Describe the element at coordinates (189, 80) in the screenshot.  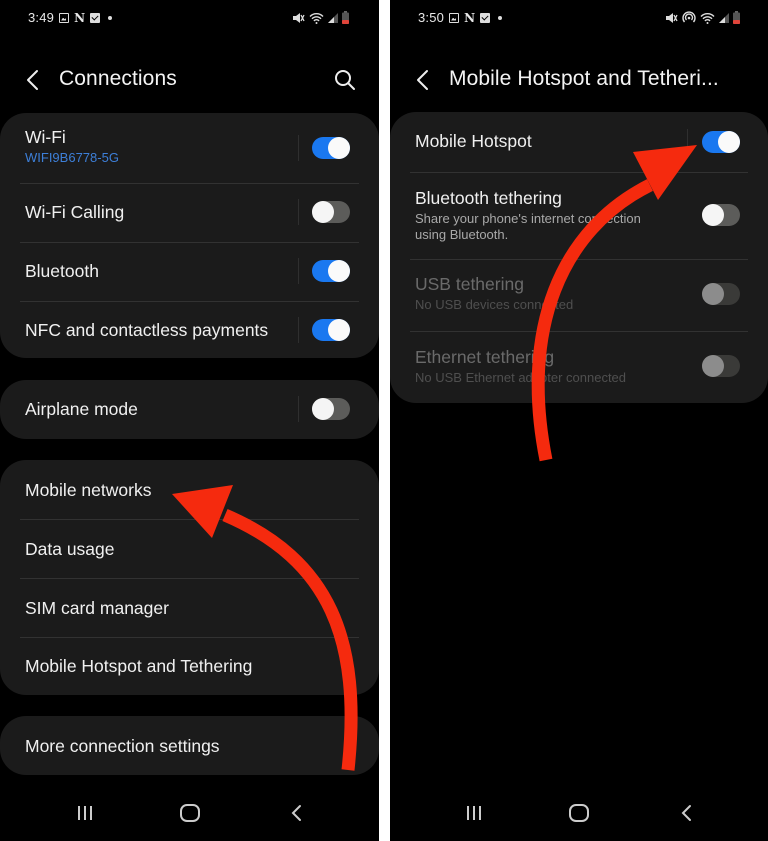
I see `header: Connections` at that location.